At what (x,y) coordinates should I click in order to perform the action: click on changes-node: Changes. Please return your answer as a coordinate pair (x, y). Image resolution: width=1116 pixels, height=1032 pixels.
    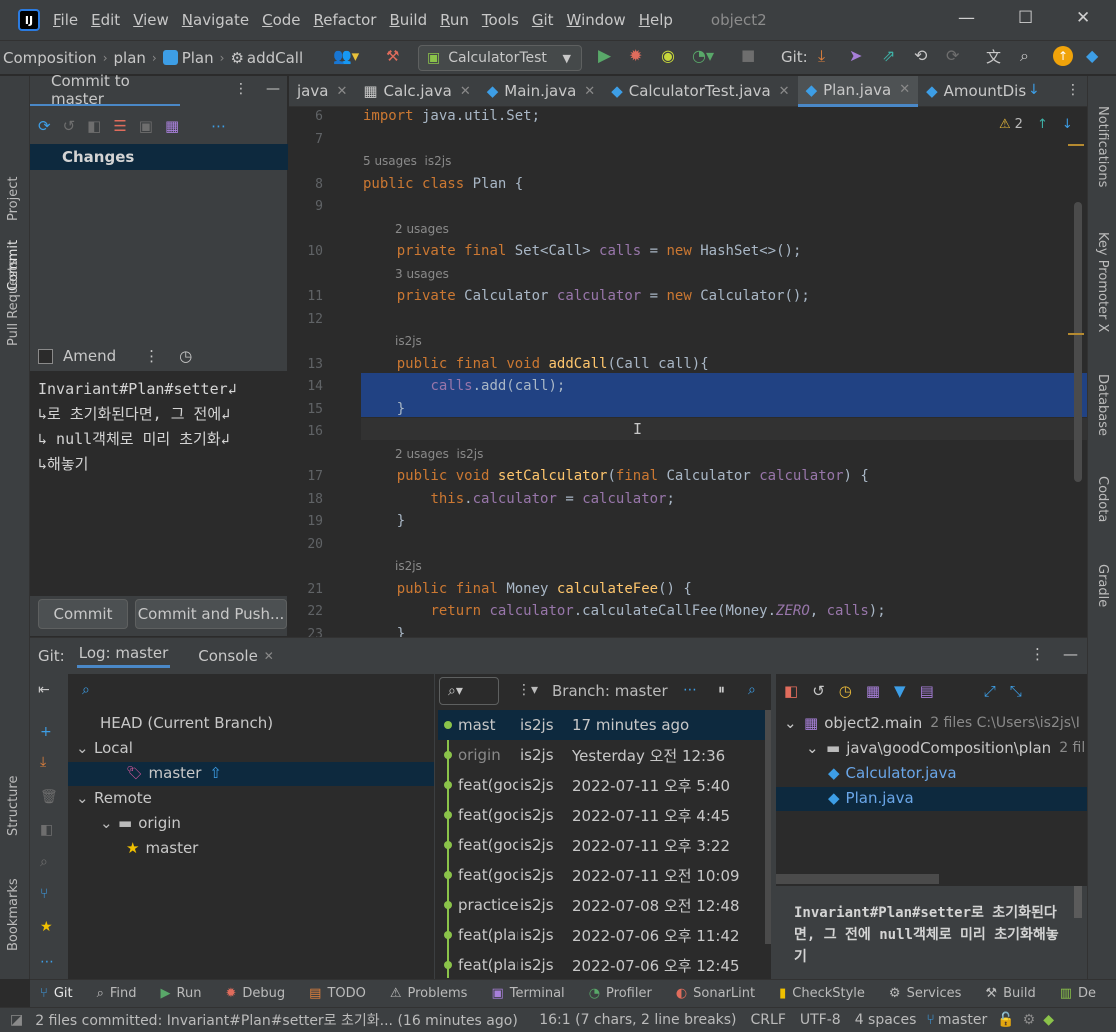
    Looking at the image, I should click on (159, 157).